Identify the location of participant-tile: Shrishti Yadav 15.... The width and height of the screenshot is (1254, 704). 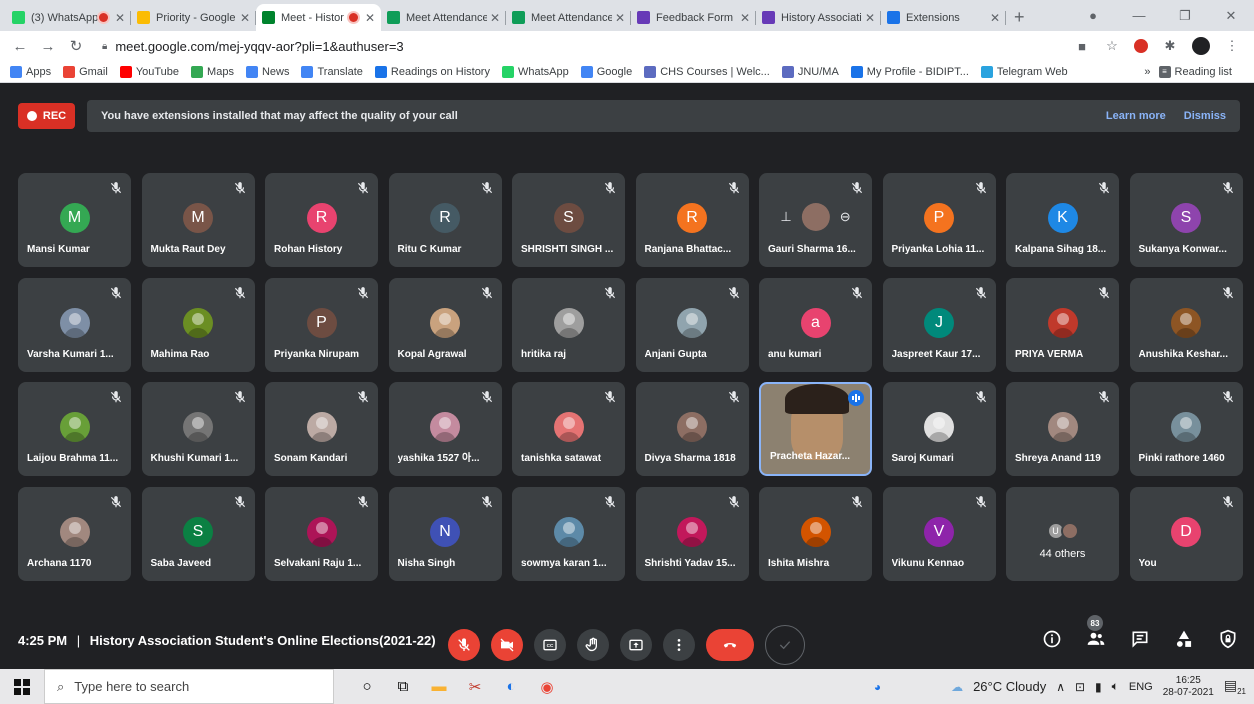
(692, 533).